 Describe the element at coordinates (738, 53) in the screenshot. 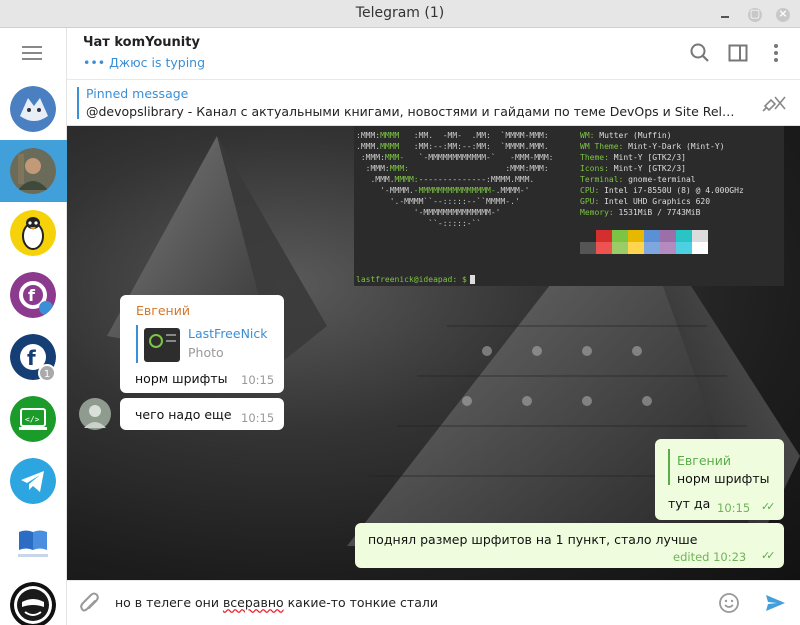

I see `sidebar-toggle-icon` at that location.